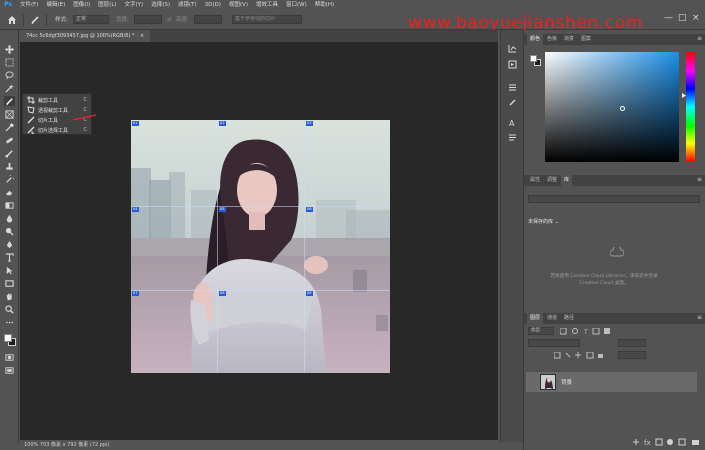  Describe the element at coordinates (160, 5) in the screenshot. I see `menu-select: 选择(S)` at that location.